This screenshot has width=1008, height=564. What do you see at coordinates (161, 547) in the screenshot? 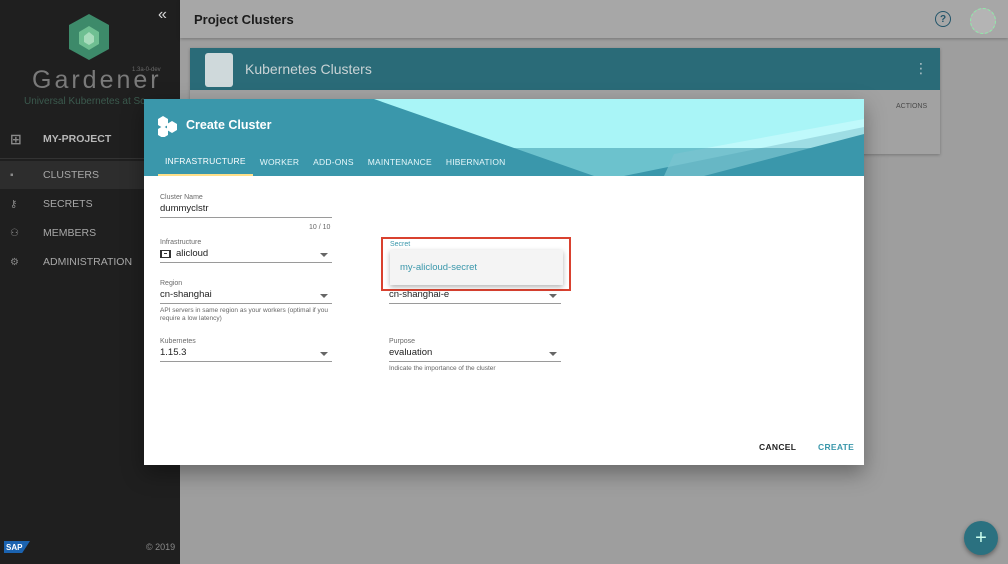
I see `copyright: © 2019` at bounding box center [161, 547].